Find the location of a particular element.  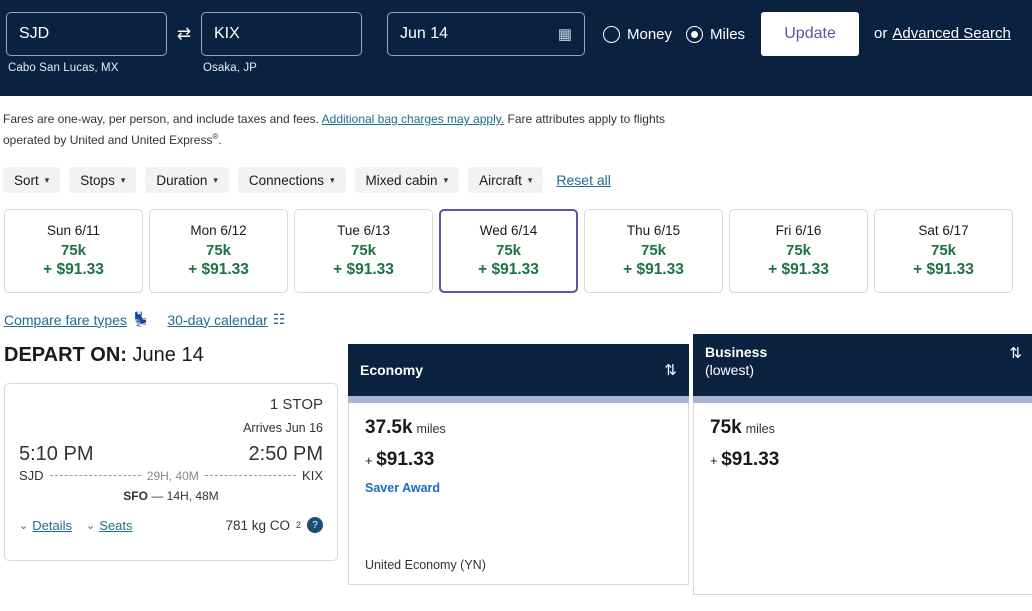

date-card: Mon 6/12 75k + $91.33 is located at coordinates (218, 251).